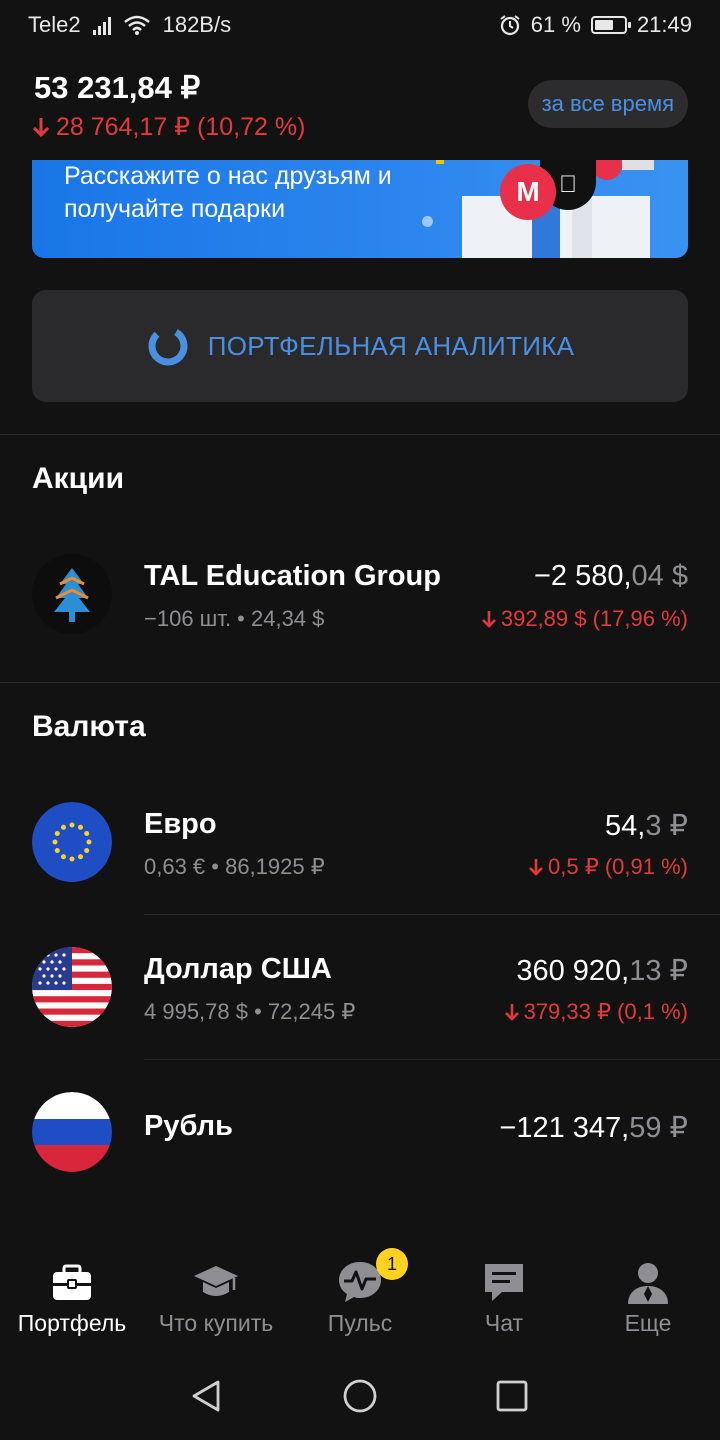 This screenshot has width=720, height=1440. I want to click on asset-details: −106 шт. • 24,34 $, so click(234, 618).